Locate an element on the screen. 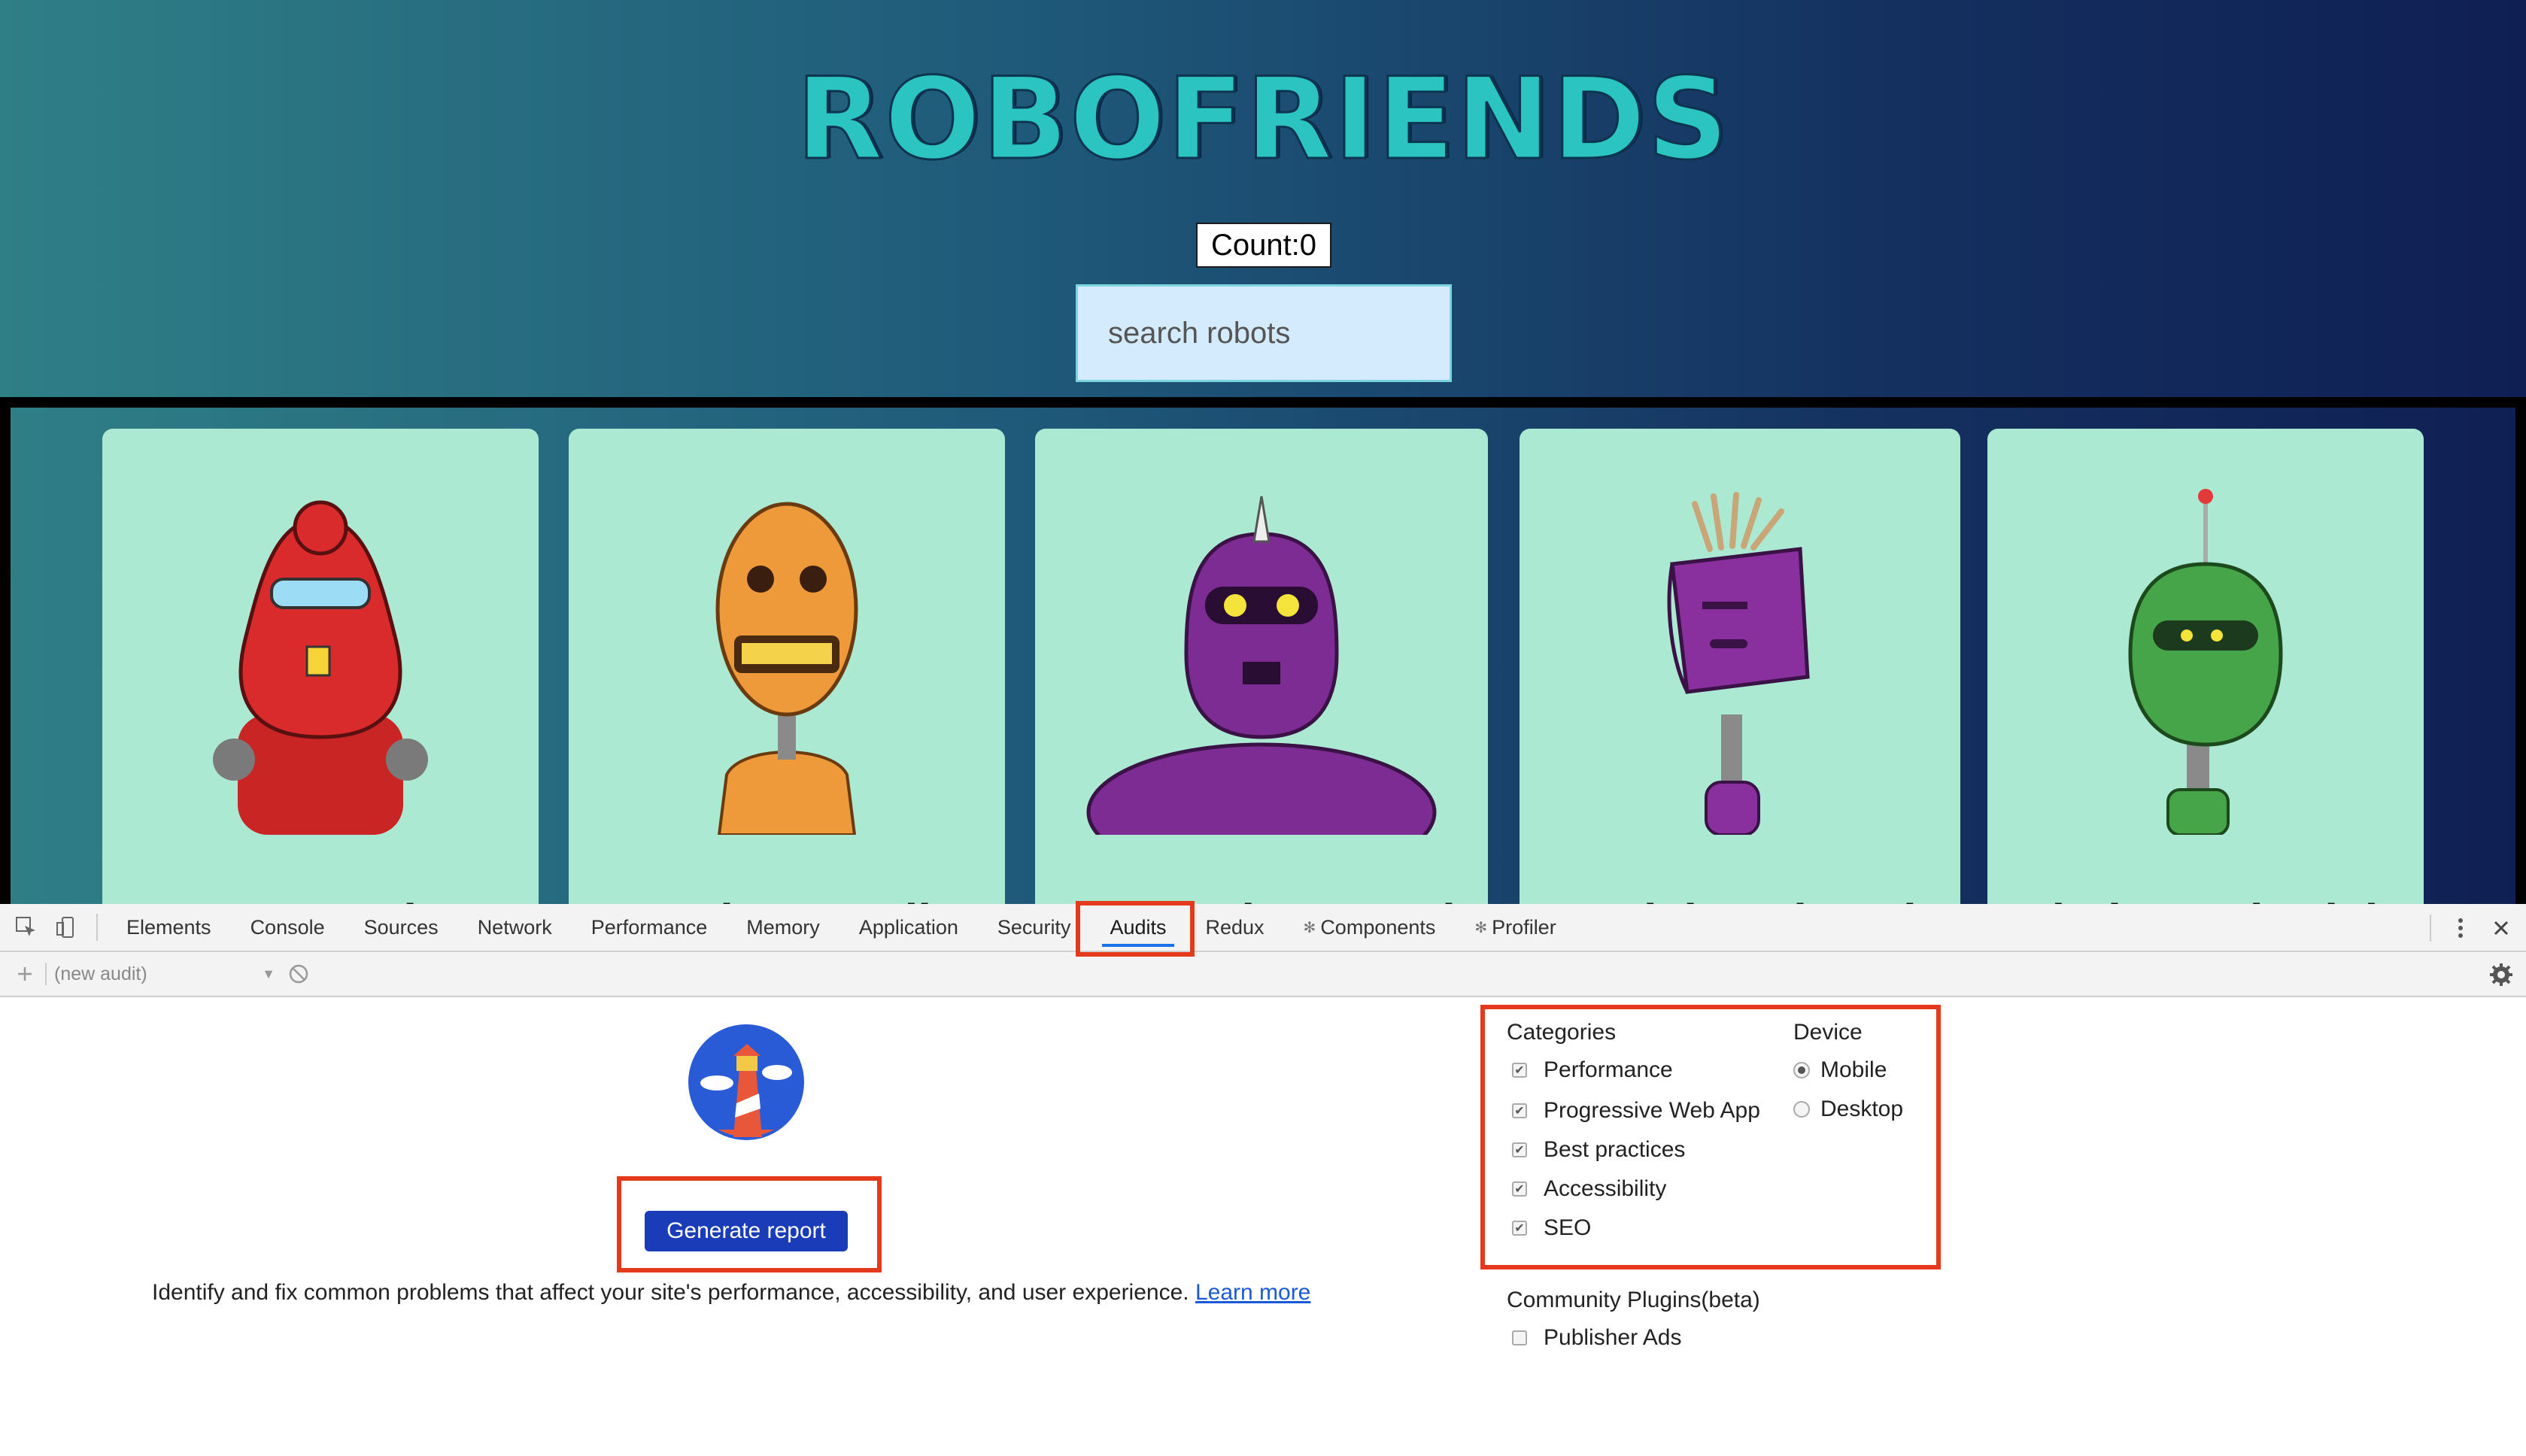 The height and width of the screenshot is (1456, 2526). plugins-heading: Community Plugins(beta) is located at coordinates (1633, 1300).